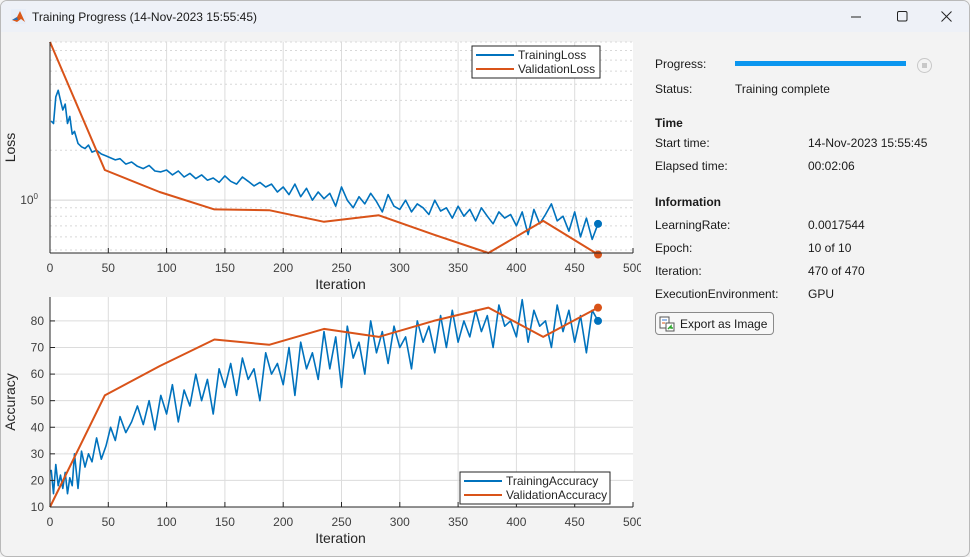 The image size is (970, 557). What do you see at coordinates (10, 402) in the screenshot?
I see `y-axis-label: Accuracy` at bounding box center [10, 402].